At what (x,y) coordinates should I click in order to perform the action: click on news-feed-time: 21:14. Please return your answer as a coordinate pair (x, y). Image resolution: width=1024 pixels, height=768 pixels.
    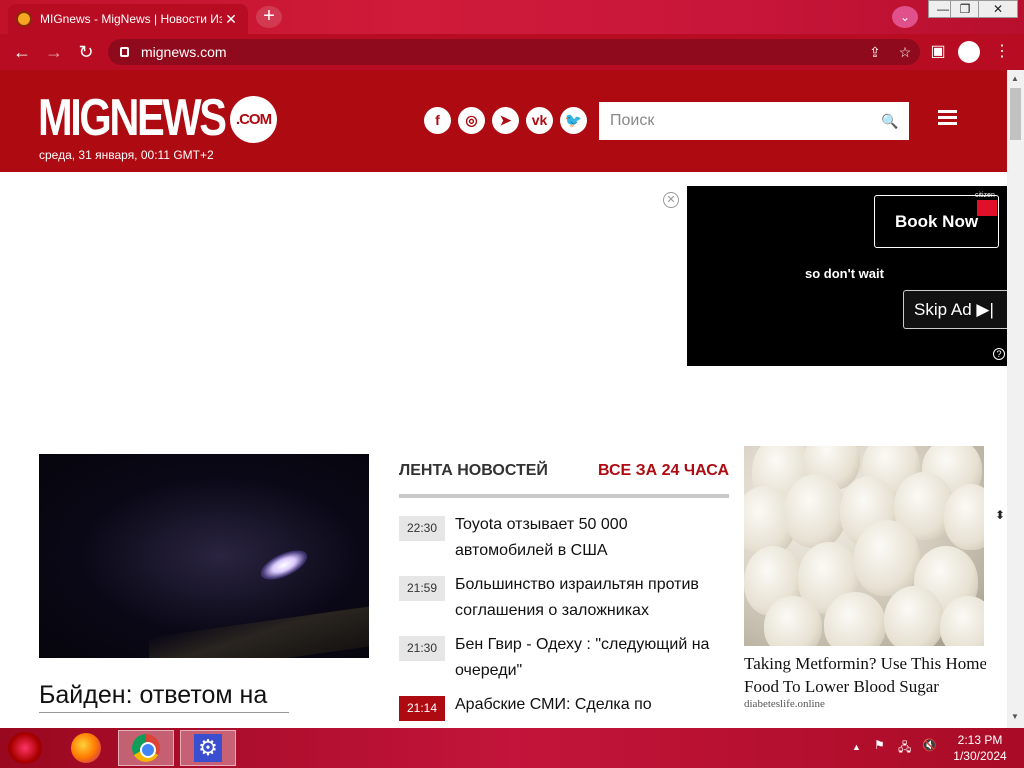
    Looking at the image, I should click on (422, 708).